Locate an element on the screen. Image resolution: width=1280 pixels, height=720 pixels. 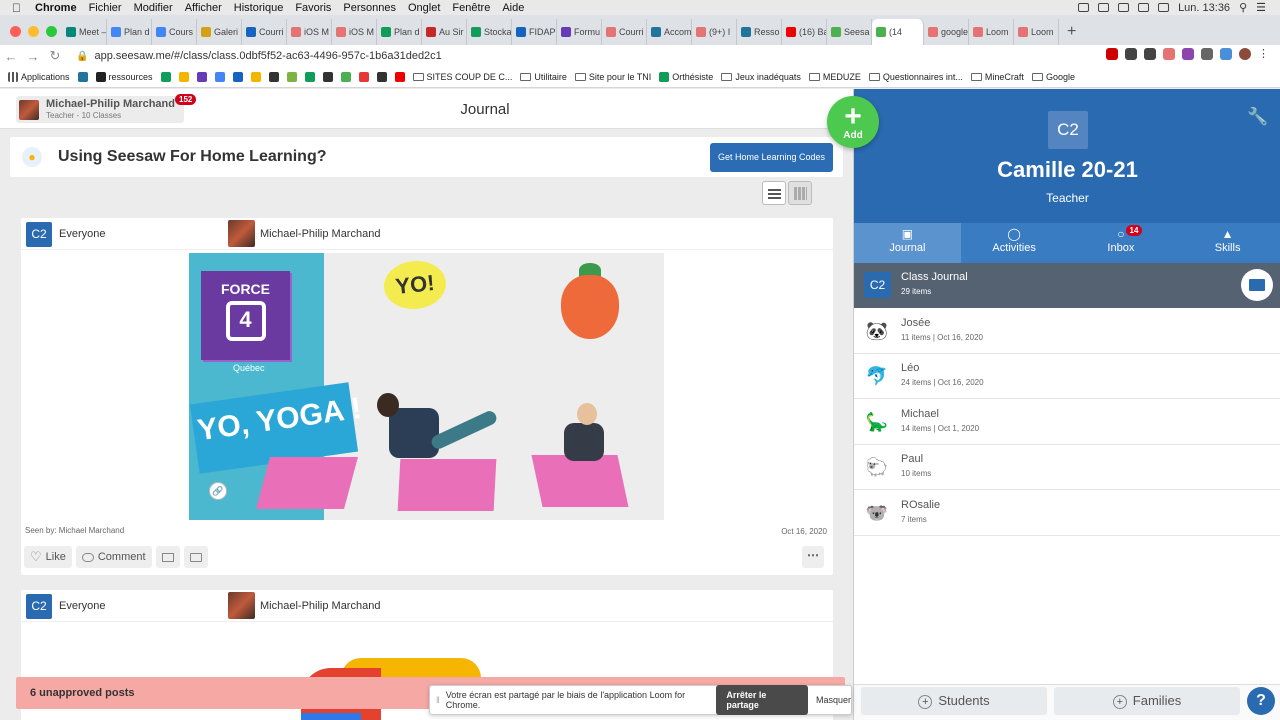
bookmark-item: Google is located at coordinates (1053, 77).